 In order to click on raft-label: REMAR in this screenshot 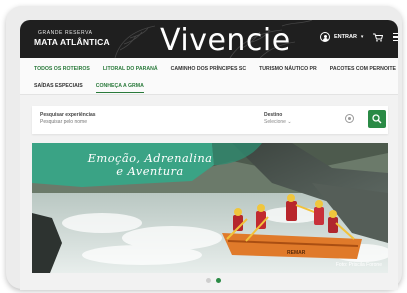, I will do `click(296, 253)`.